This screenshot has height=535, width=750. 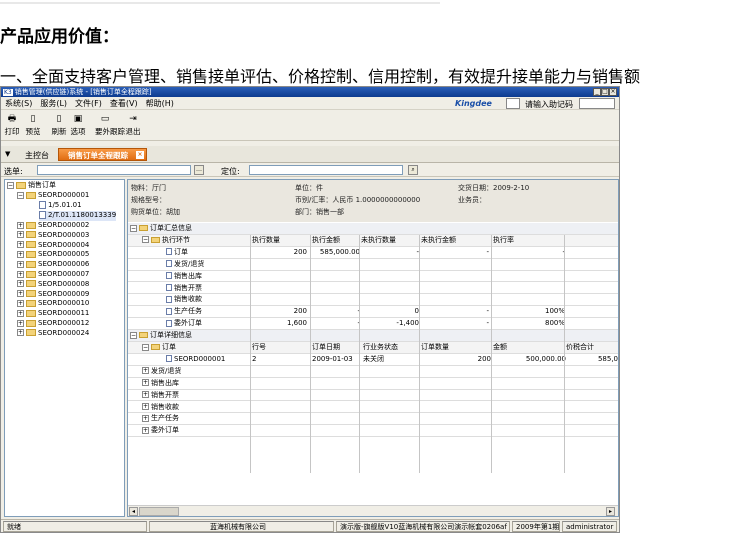 What do you see at coordinates (7, 154) in the screenshot?
I see `chevron-down-icon: ▼` at bounding box center [7, 154].